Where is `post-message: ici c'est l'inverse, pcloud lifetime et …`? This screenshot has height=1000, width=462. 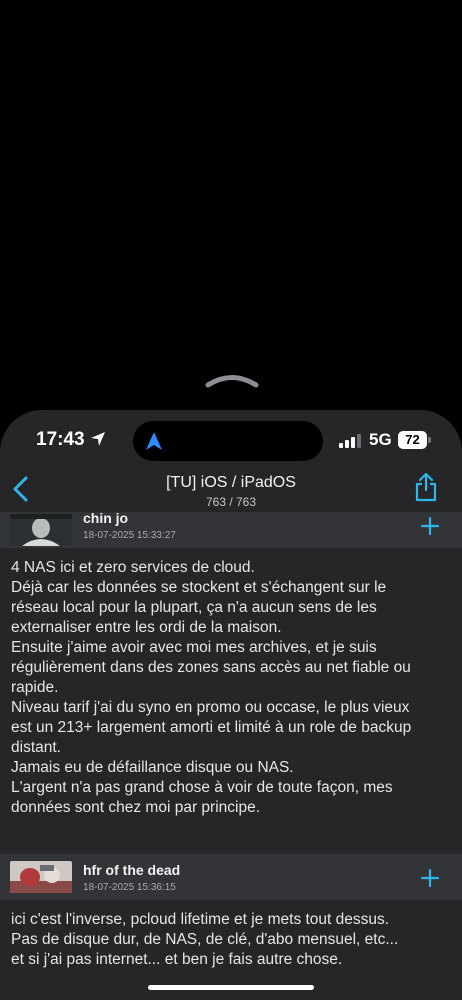 post-message: ici c'est l'inverse, pcloud lifetime et … is located at coordinates (231, 940).